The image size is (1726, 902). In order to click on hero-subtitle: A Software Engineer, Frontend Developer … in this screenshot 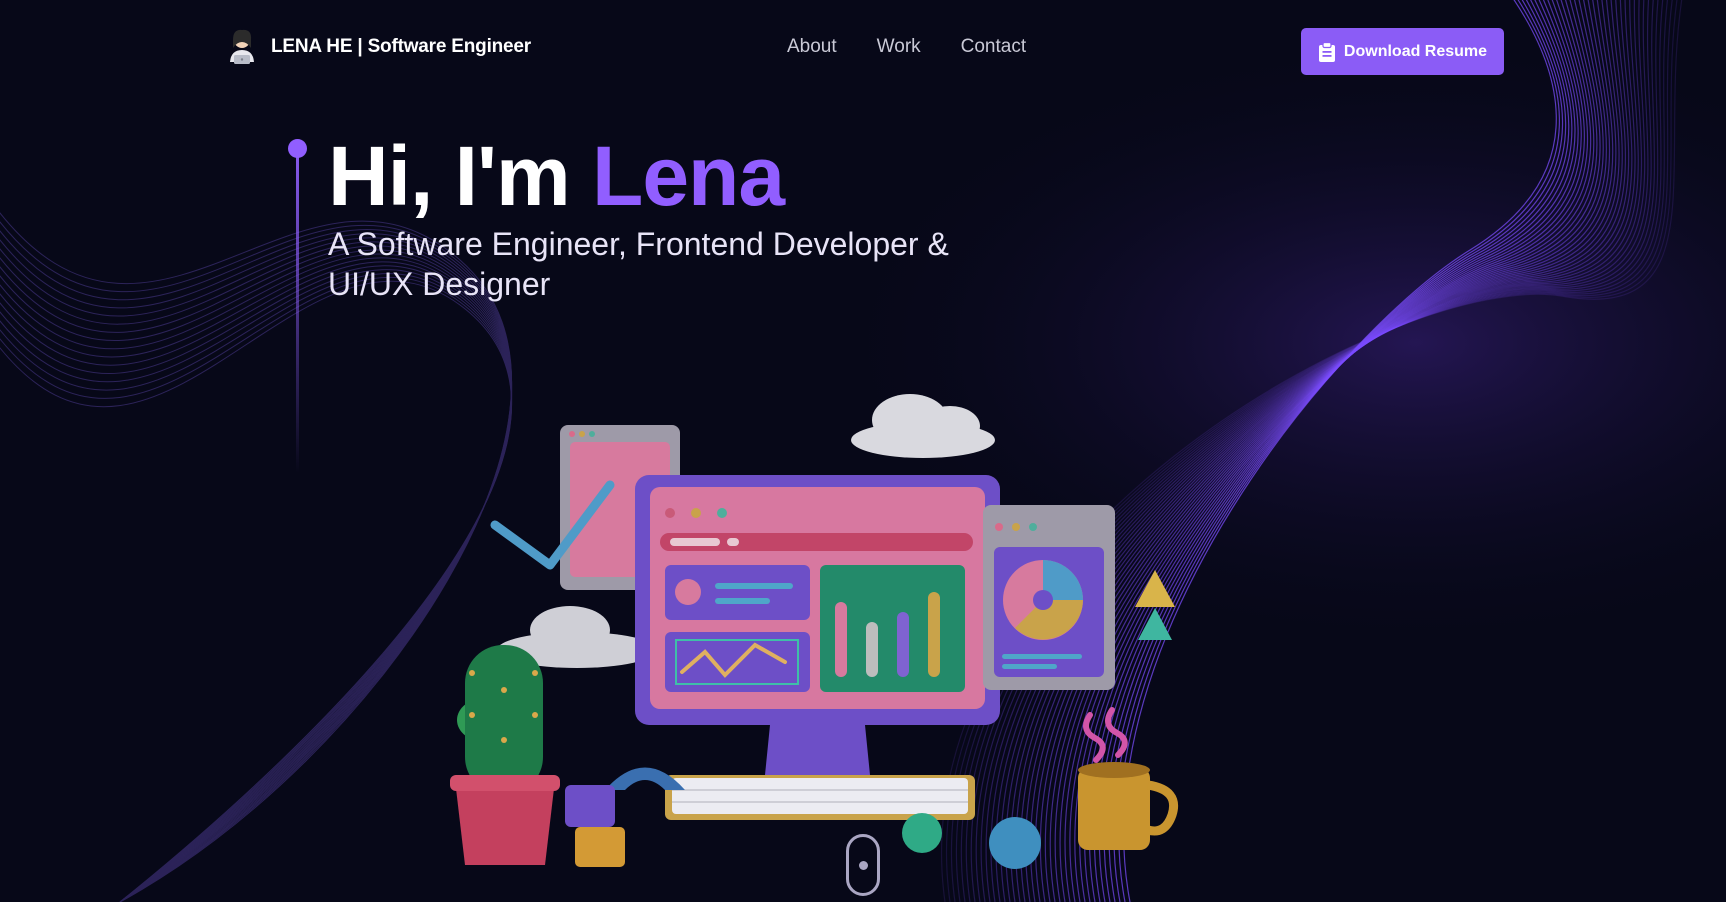, I will do `click(638, 264)`.